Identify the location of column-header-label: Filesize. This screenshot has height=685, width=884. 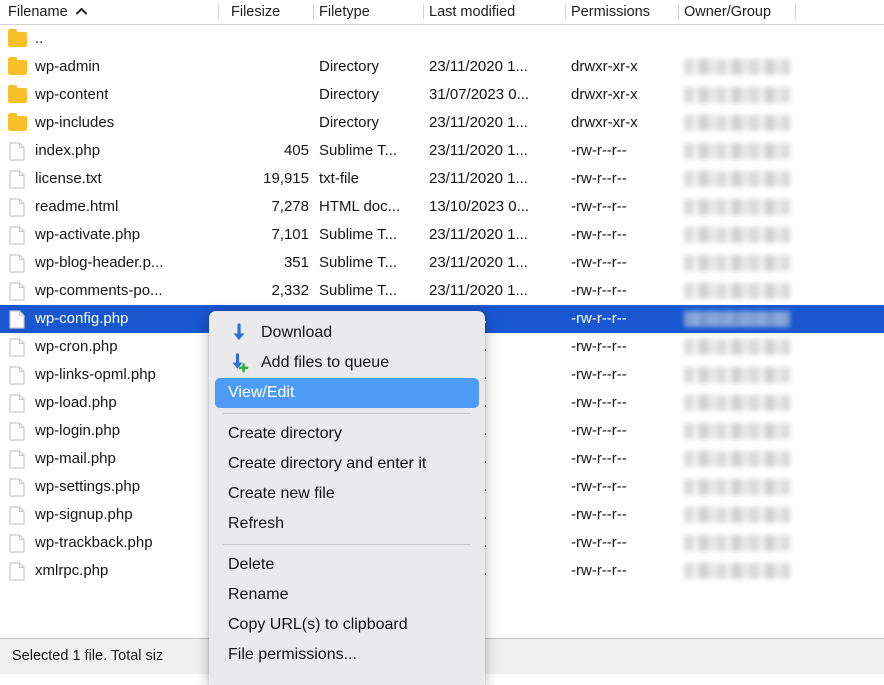
(256, 12).